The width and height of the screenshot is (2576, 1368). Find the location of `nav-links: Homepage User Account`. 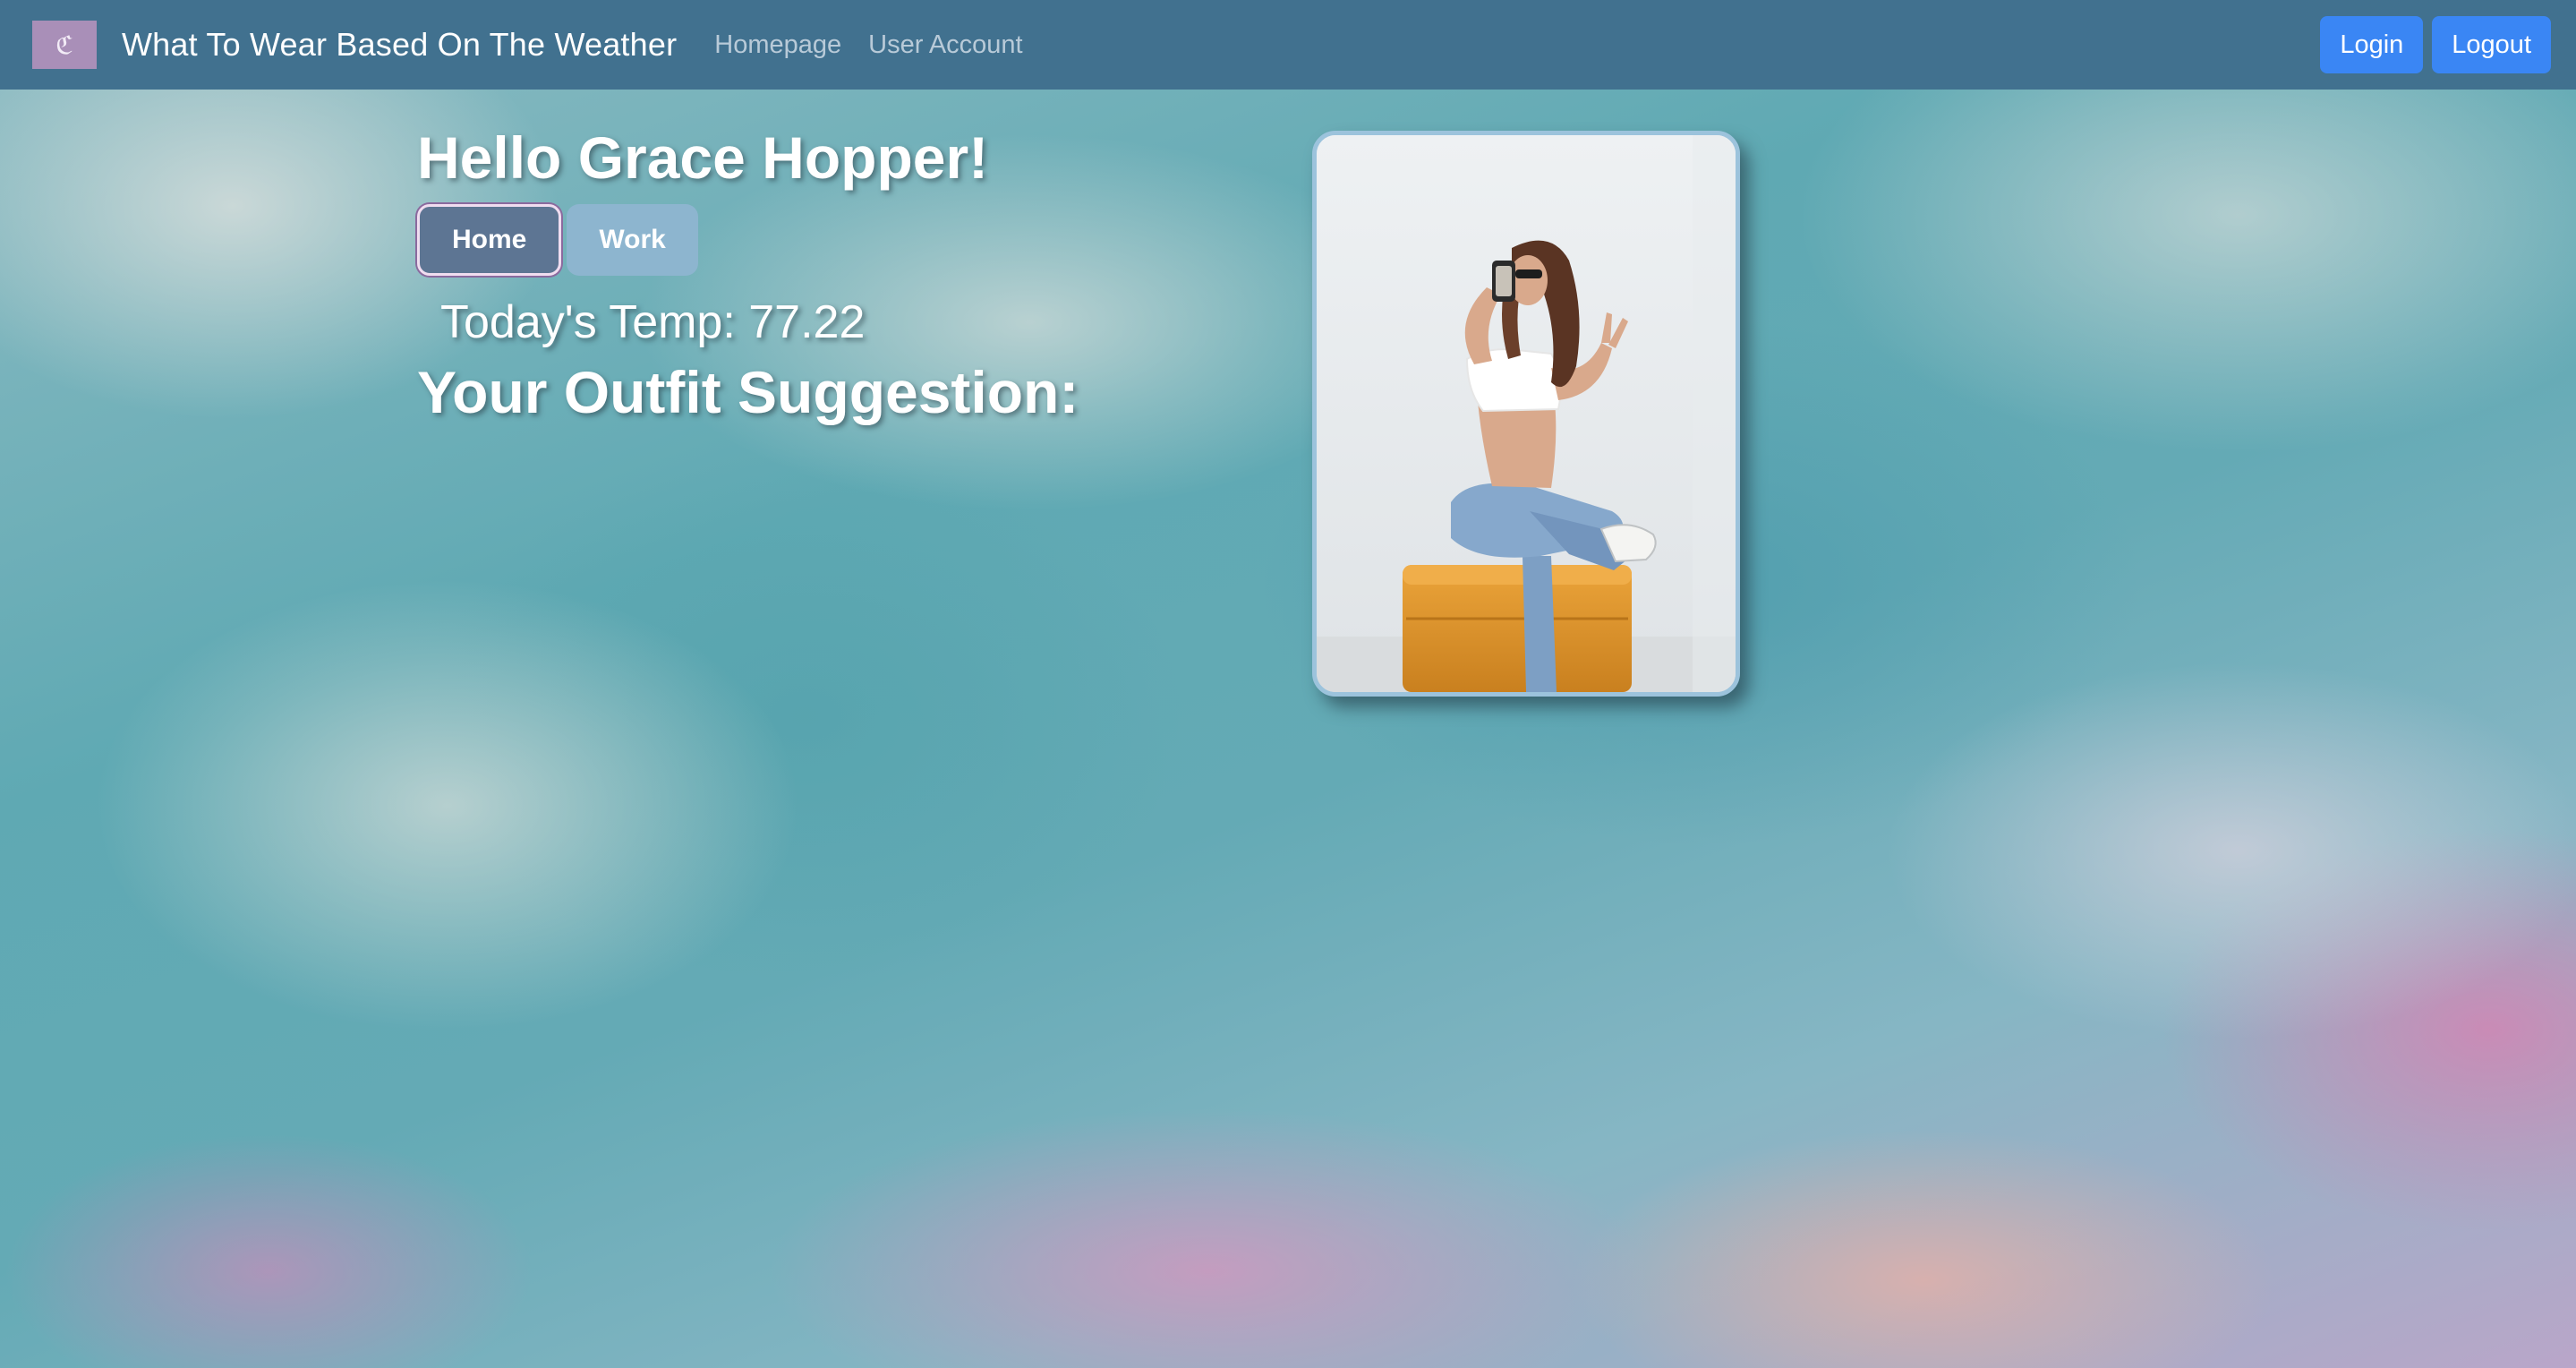

nav-links: Homepage User Account is located at coordinates (868, 45).